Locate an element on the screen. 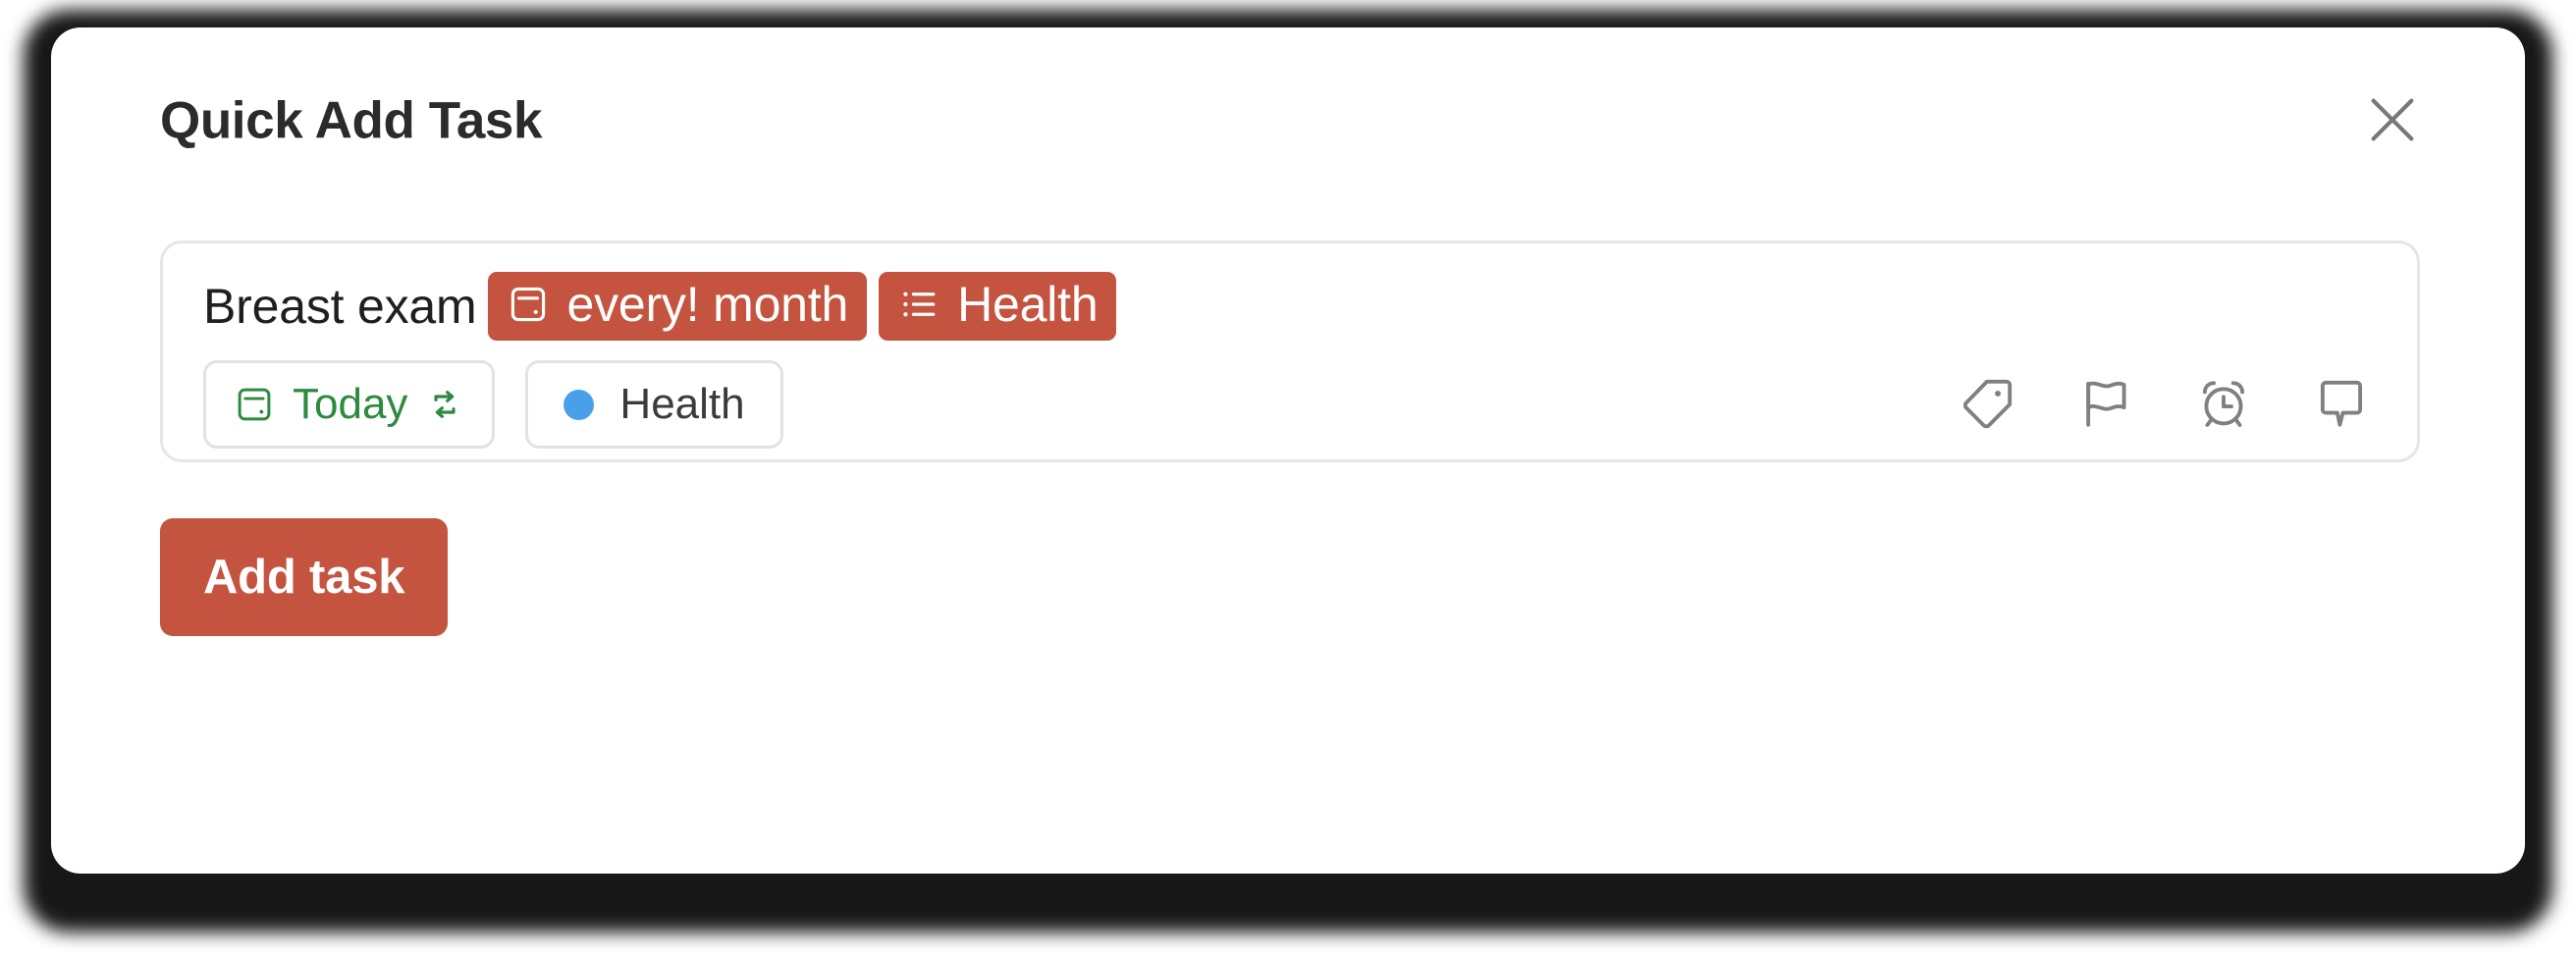 This screenshot has height=958, width=2576. list-icon is located at coordinates (918, 304).